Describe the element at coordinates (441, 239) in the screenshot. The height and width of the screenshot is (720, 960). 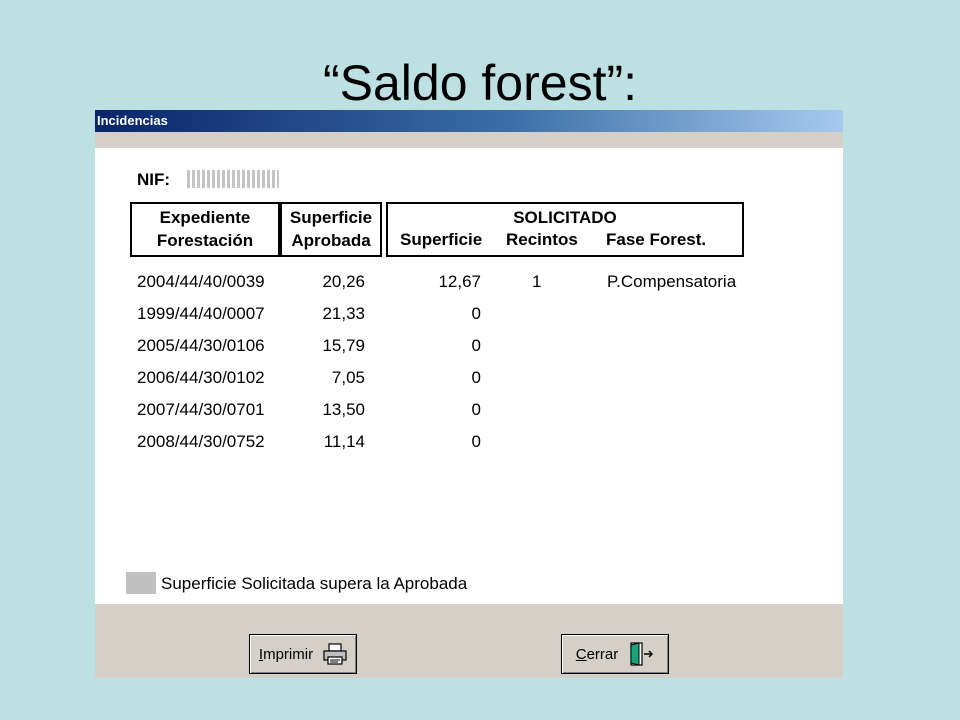
I see `header-superficie: Superficie` at that location.